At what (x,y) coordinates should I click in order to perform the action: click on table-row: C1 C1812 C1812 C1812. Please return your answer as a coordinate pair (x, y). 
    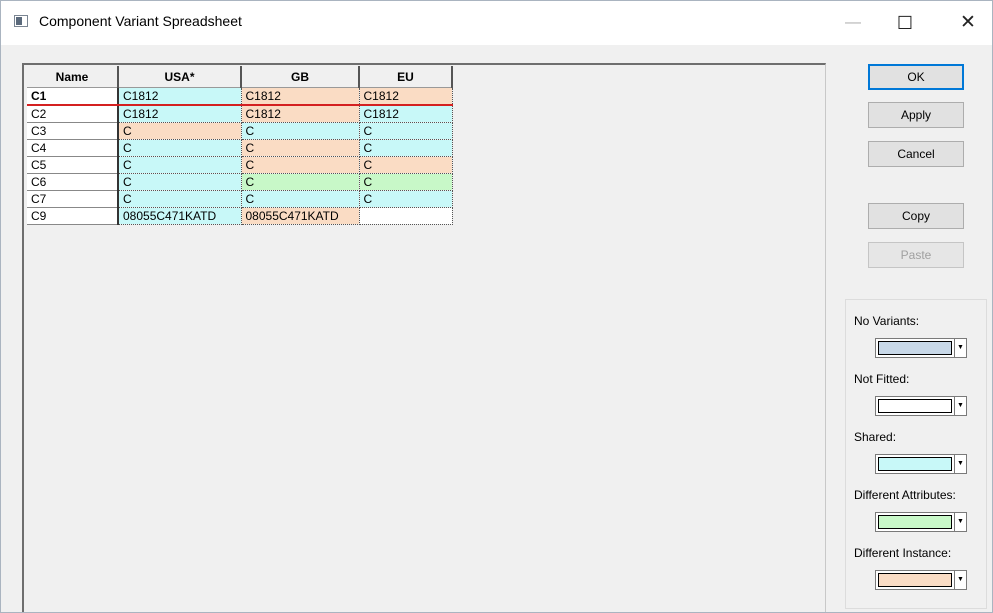
    Looking at the image, I should click on (240, 96).